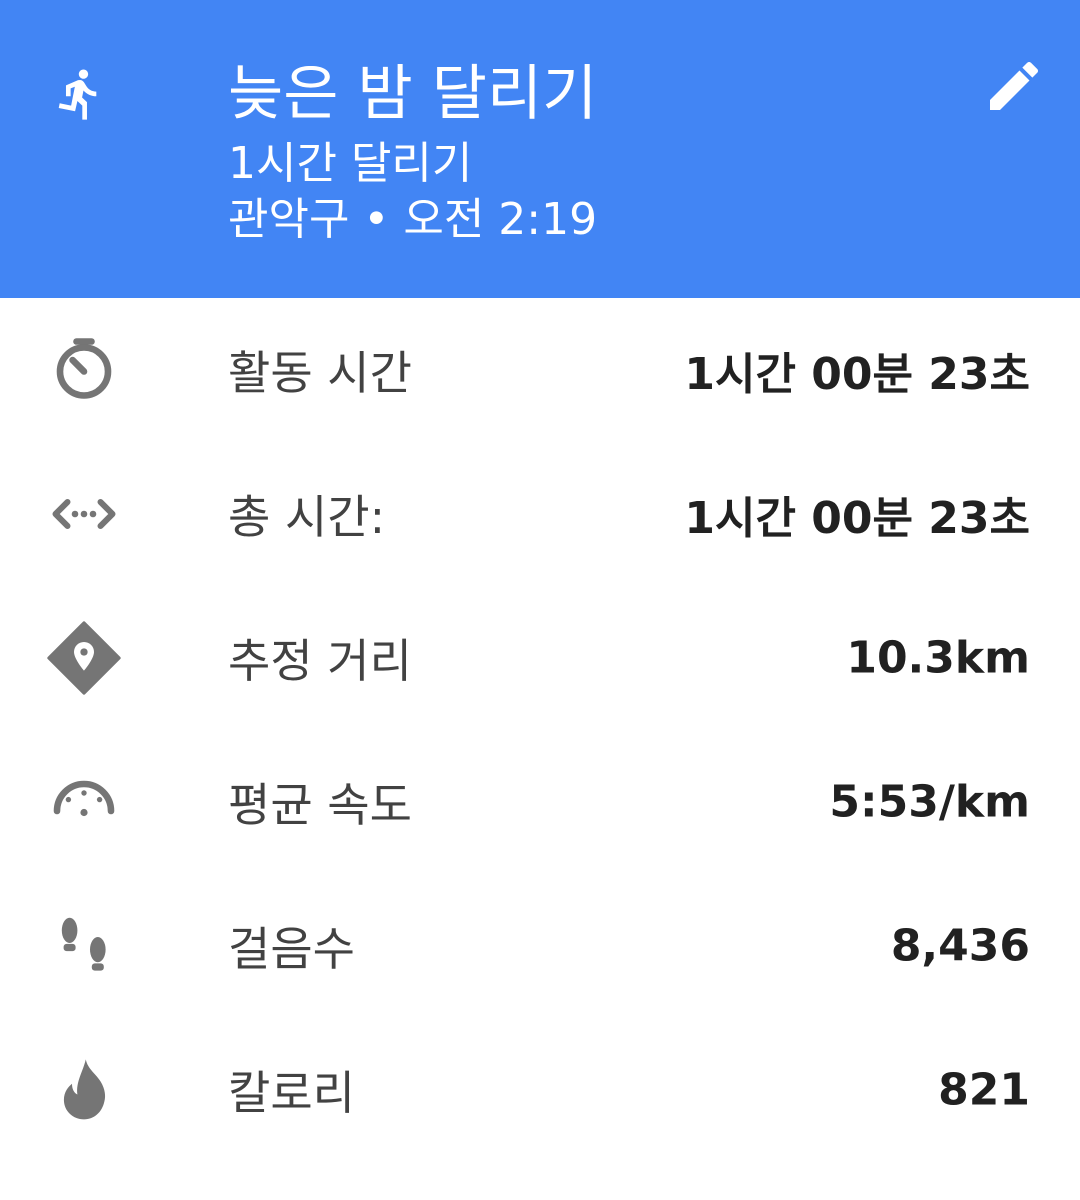  What do you see at coordinates (291, 1093) in the screenshot?
I see `stat-label: 칼로리` at bounding box center [291, 1093].